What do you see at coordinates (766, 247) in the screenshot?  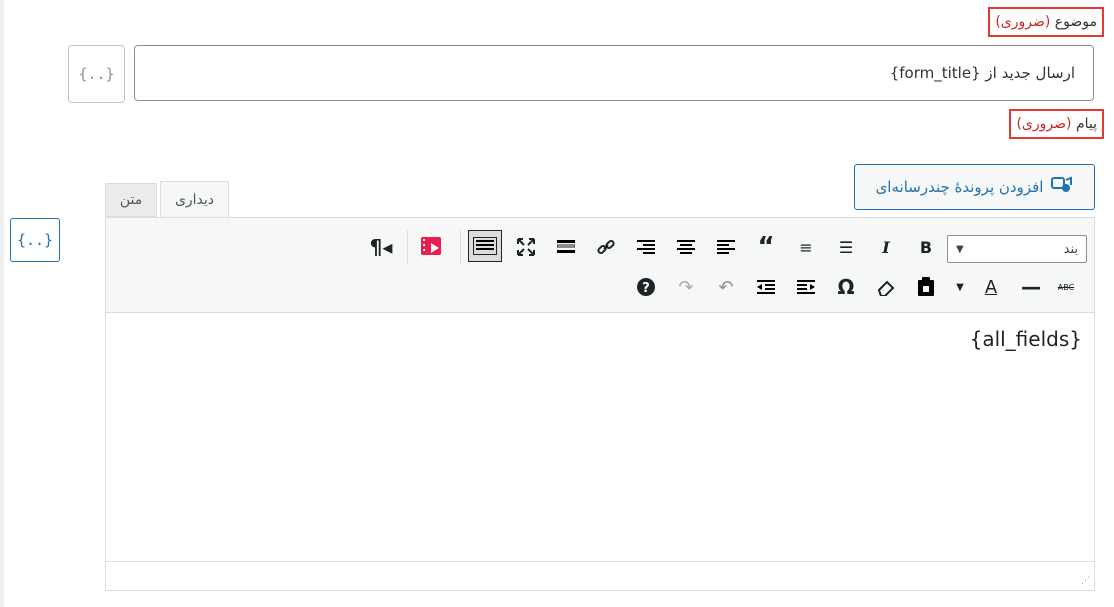 I see `blockquote-icon: “` at bounding box center [766, 247].